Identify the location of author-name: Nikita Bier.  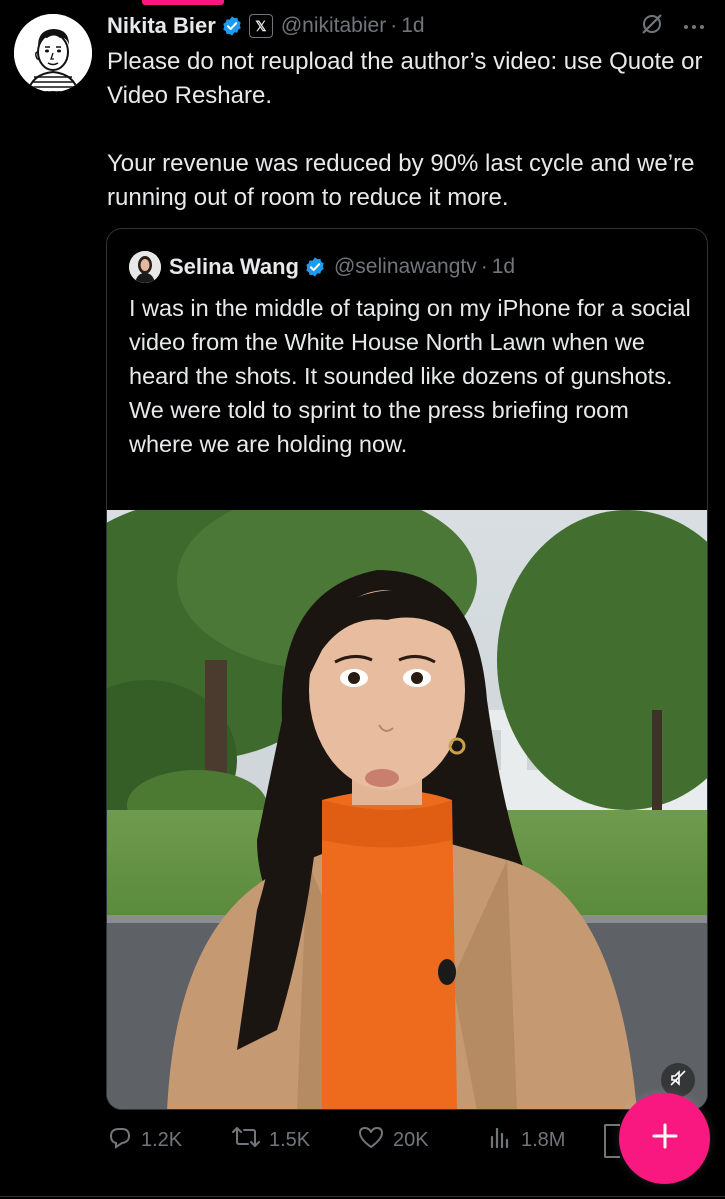
(161, 26).